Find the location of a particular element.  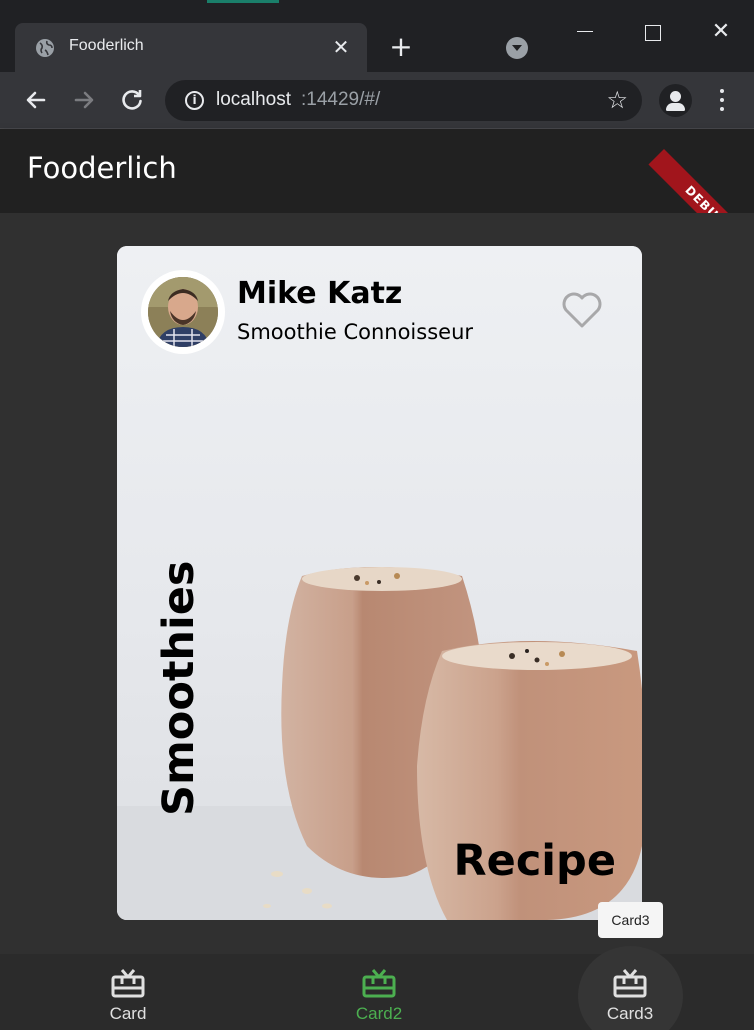

bottom-navigation-bar: Card Card2 Card3 is located at coordinates (377, 988).